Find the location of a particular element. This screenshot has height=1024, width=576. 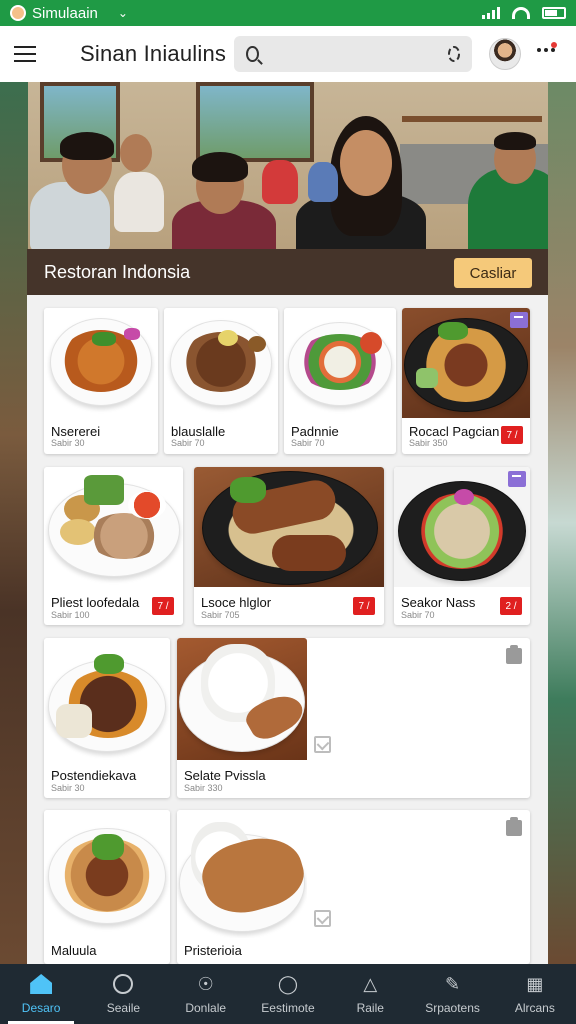

menu-item-price: Sabir 330 is located at coordinates (203, 788).